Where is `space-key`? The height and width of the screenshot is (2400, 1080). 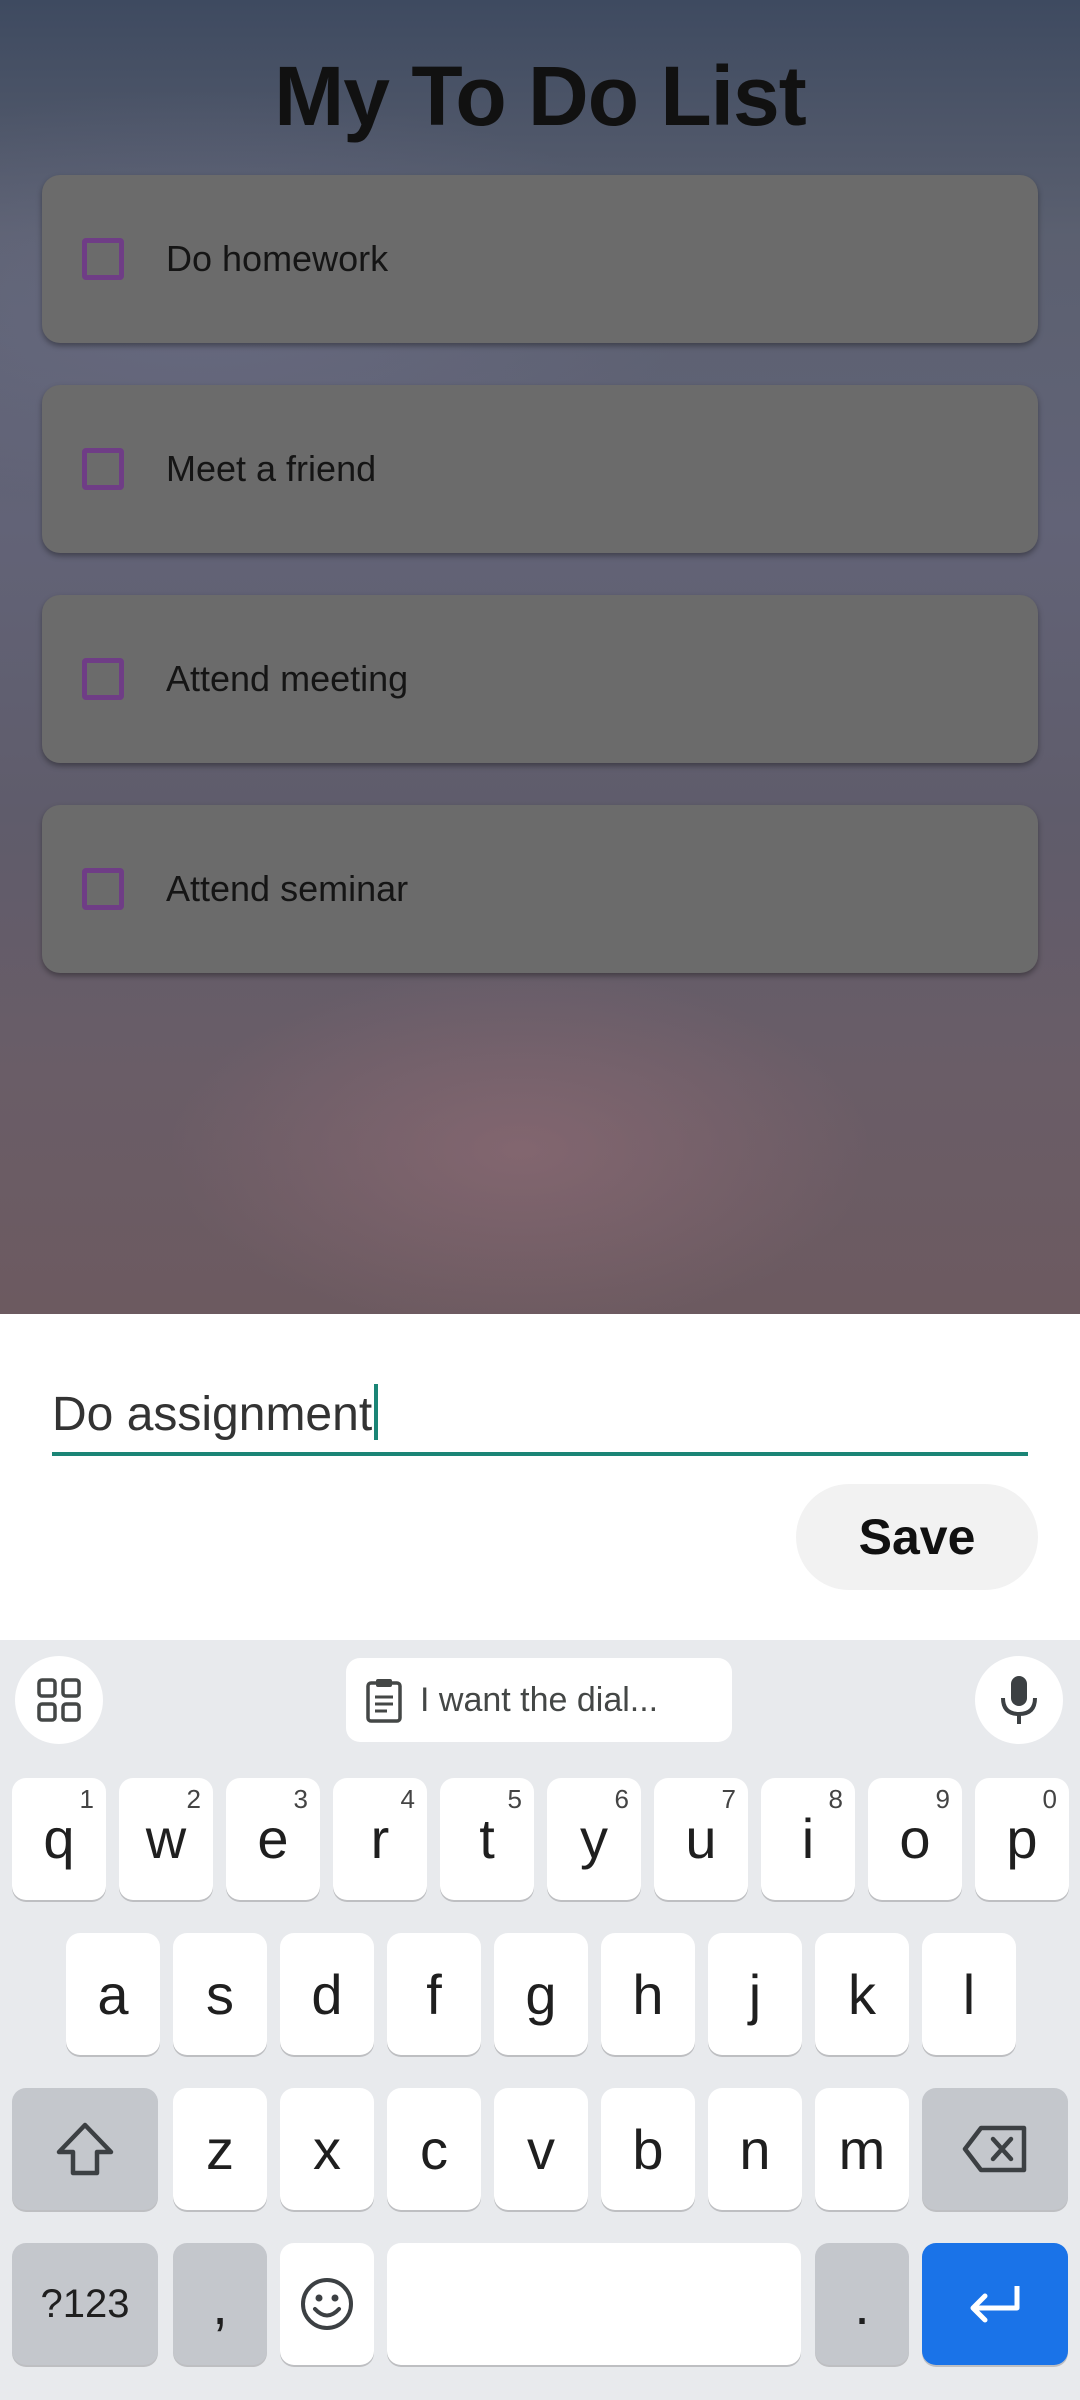
space-key is located at coordinates (594, 2304).